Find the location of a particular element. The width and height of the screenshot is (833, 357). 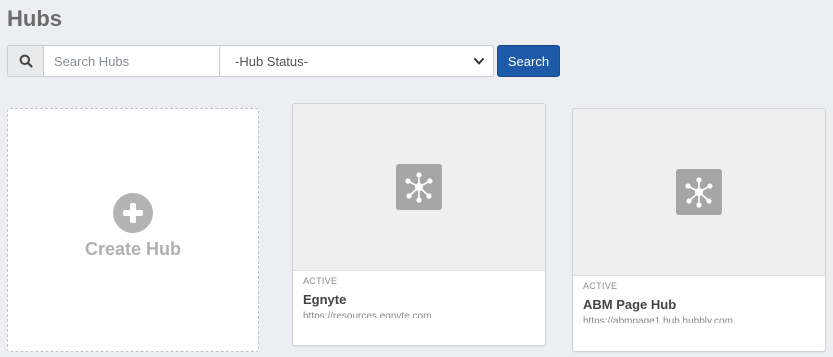

hub-url: https://resources.egnyte.com is located at coordinates (419, 314).